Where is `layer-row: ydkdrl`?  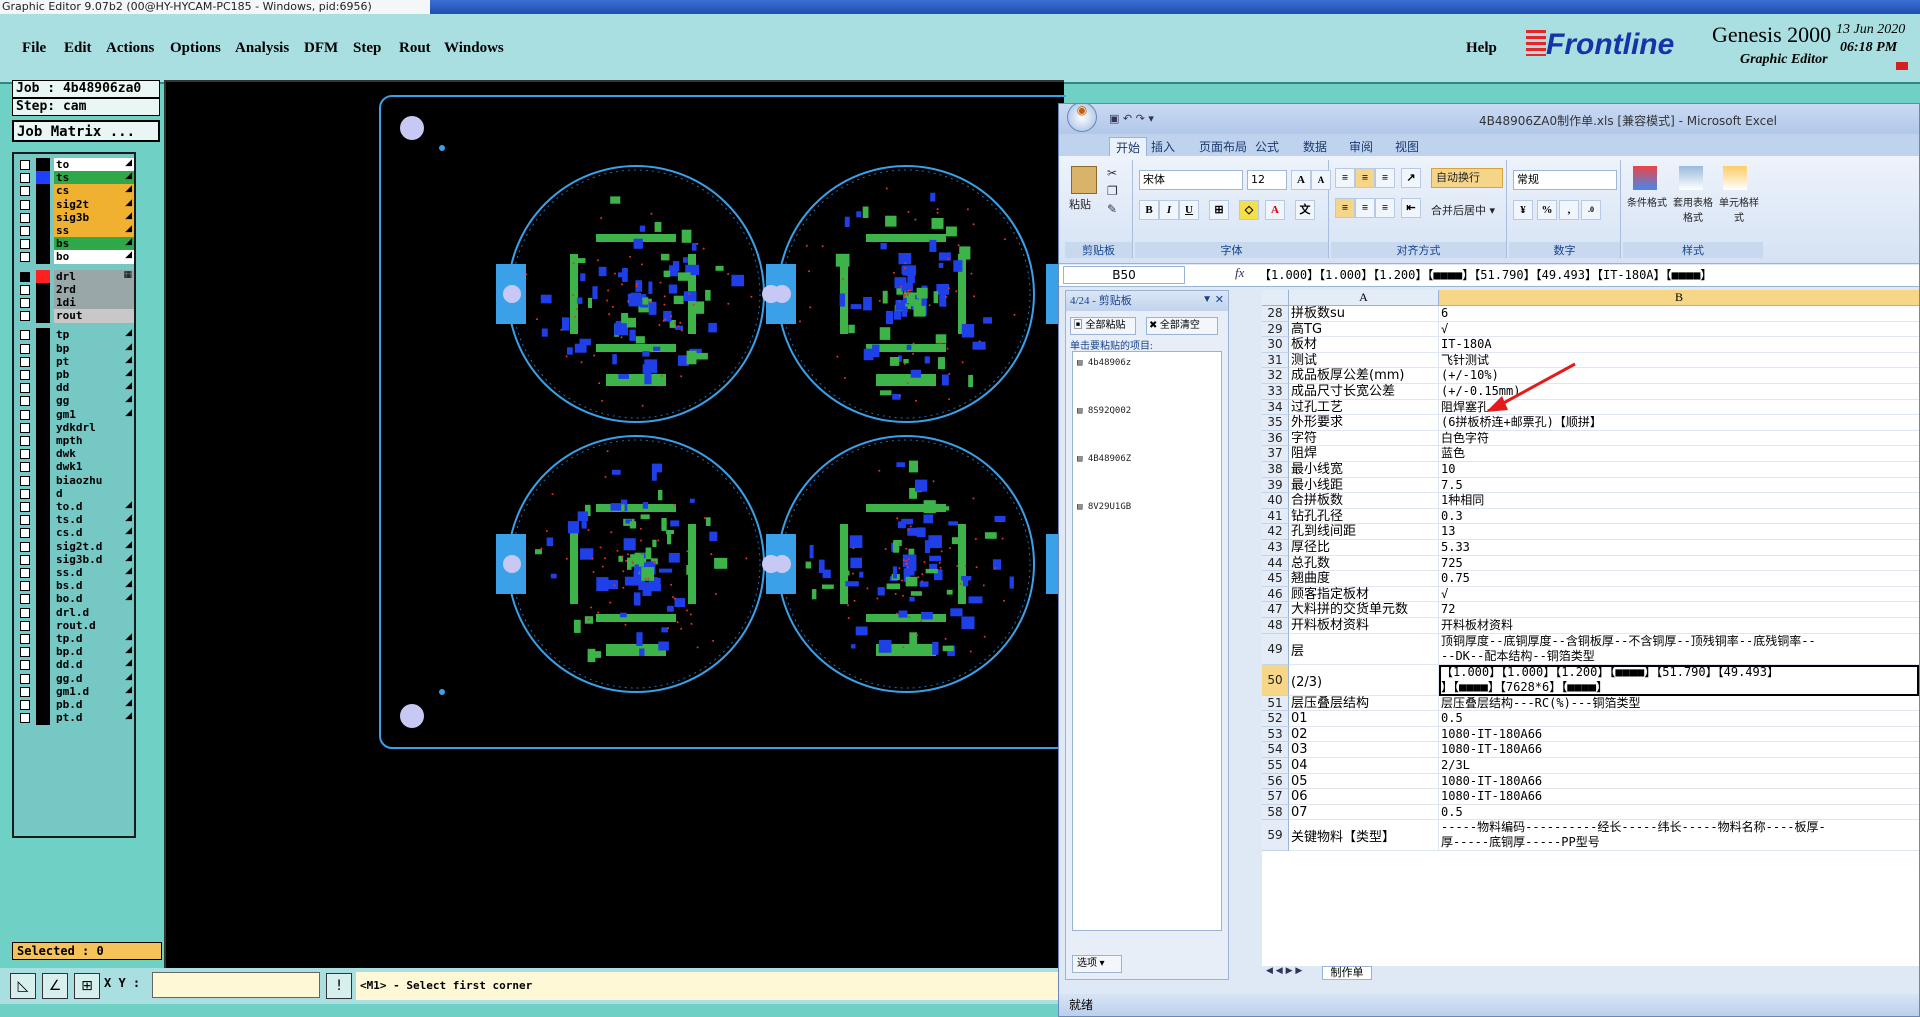 layer-row: ydkdrl is located at coordinates (76, 427).